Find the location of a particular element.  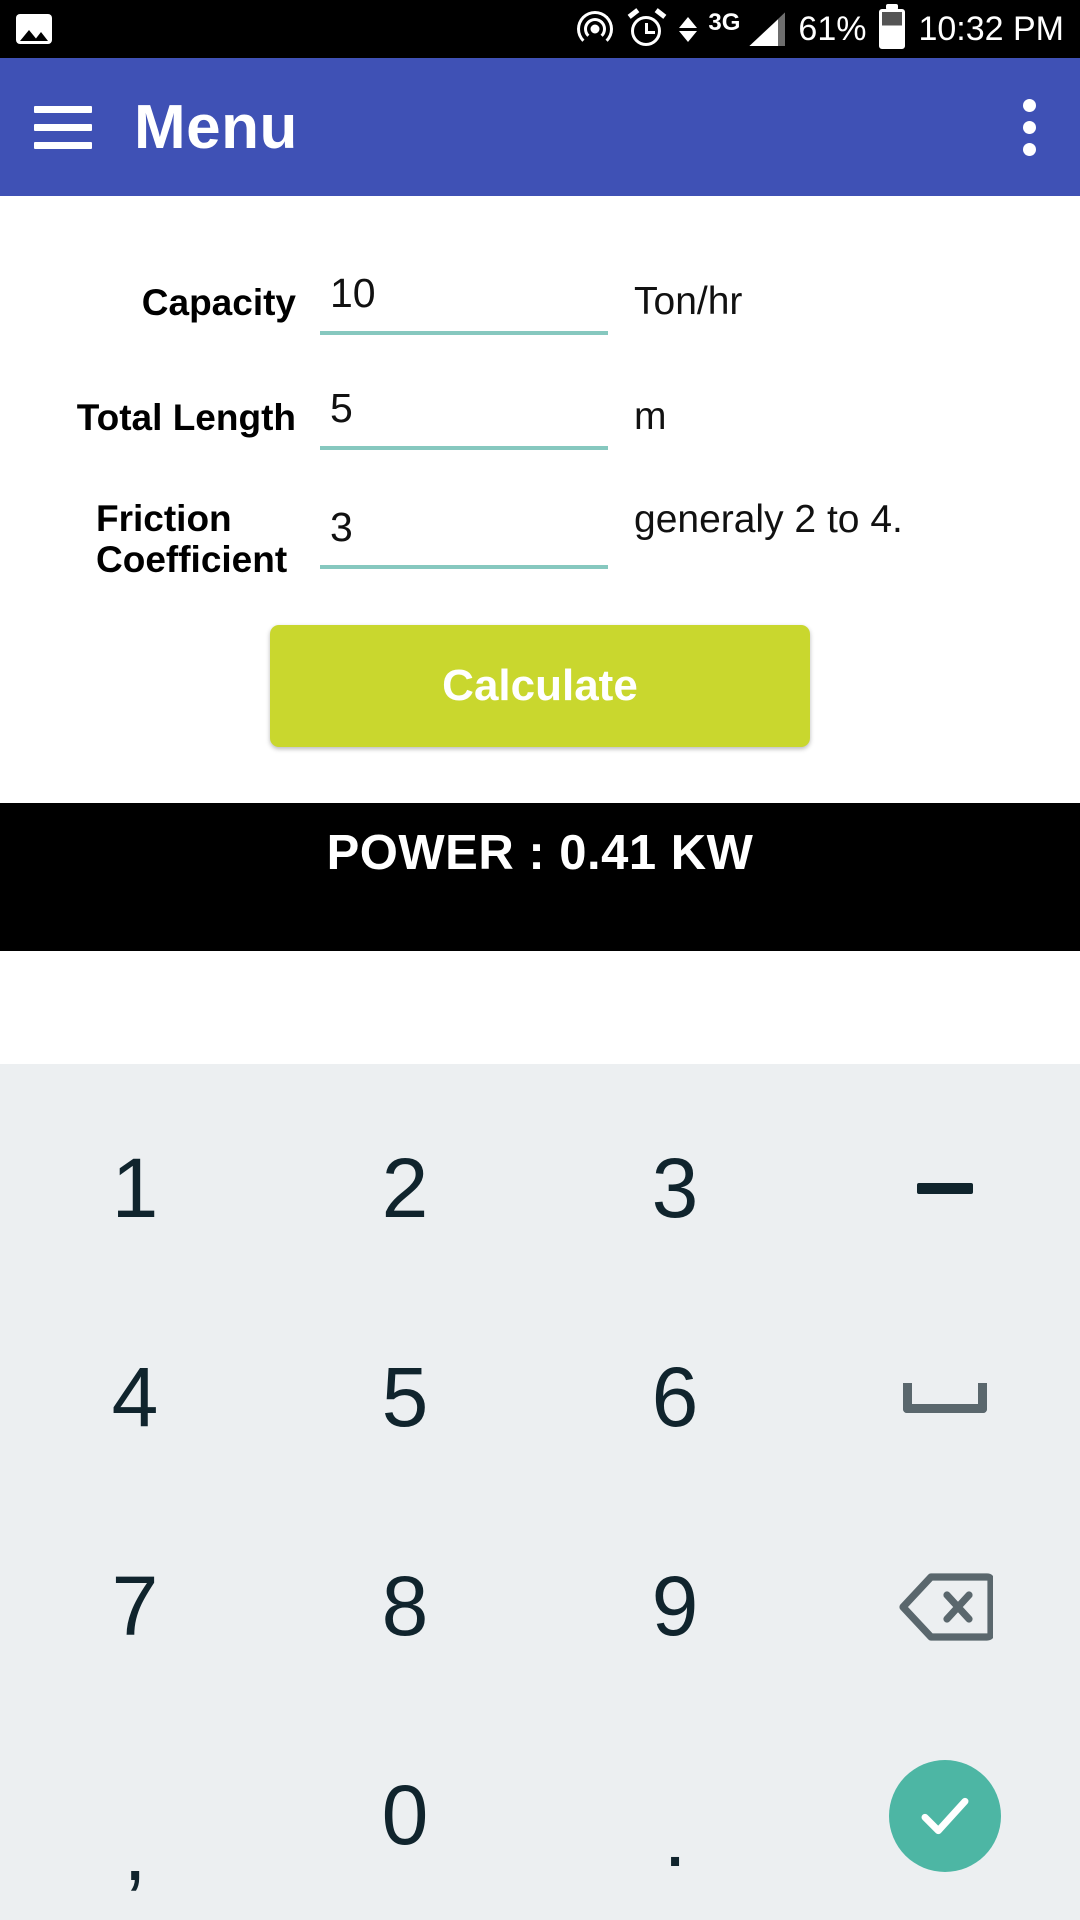

friction-coefficient-hint: generaly 2 to 4. is located at coordinates (768, 519).